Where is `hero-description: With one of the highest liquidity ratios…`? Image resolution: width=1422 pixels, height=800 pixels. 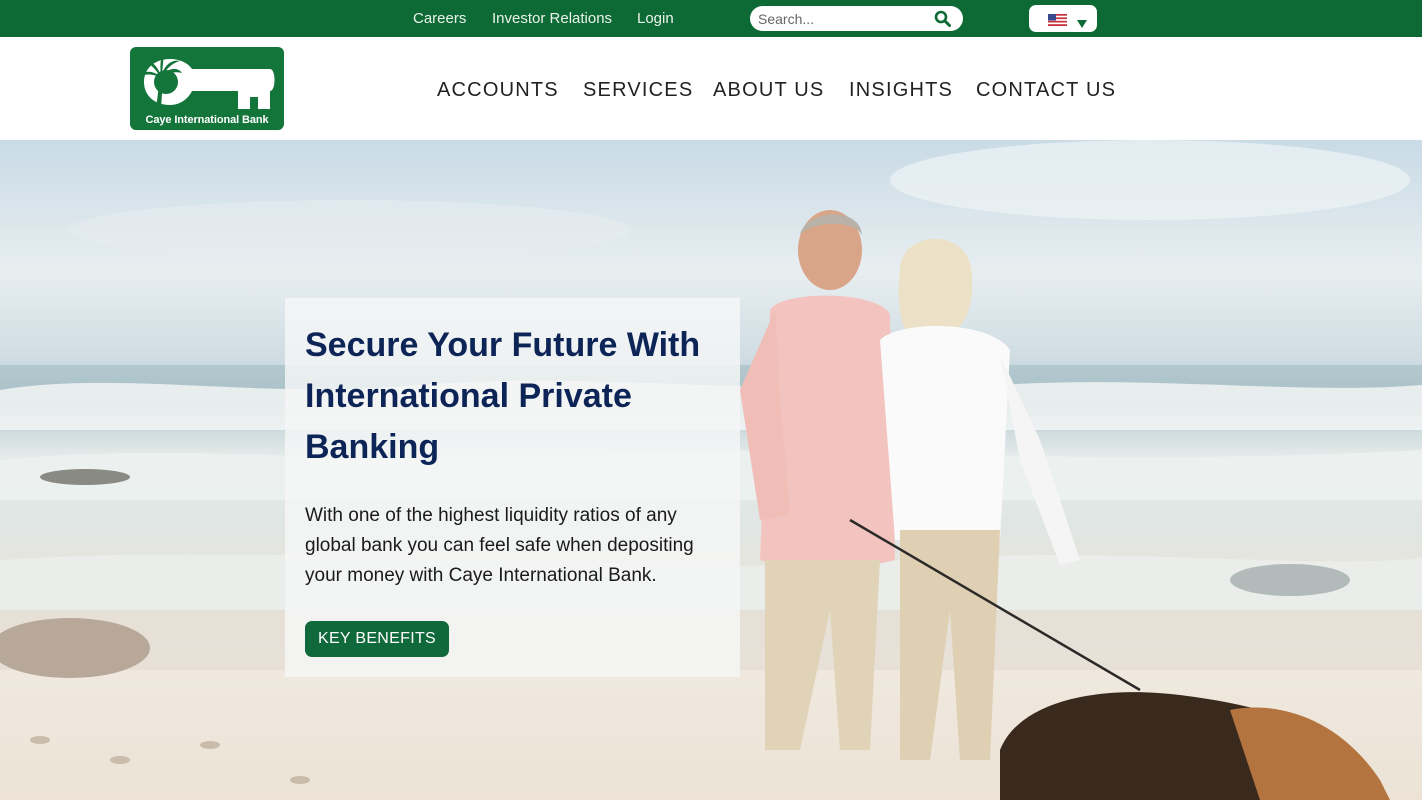
hero-description: With one of the highest liquidity ratios… is located at coordinates (499, 545).